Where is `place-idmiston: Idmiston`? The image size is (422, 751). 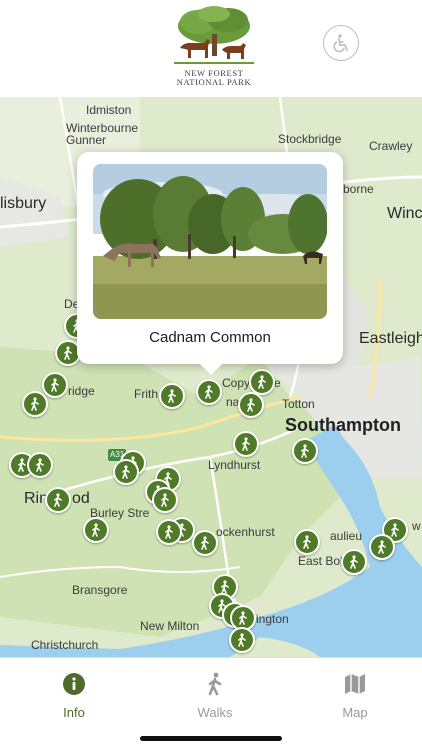 place-idmiston: Idmiston is located at coordinates (109, 110).